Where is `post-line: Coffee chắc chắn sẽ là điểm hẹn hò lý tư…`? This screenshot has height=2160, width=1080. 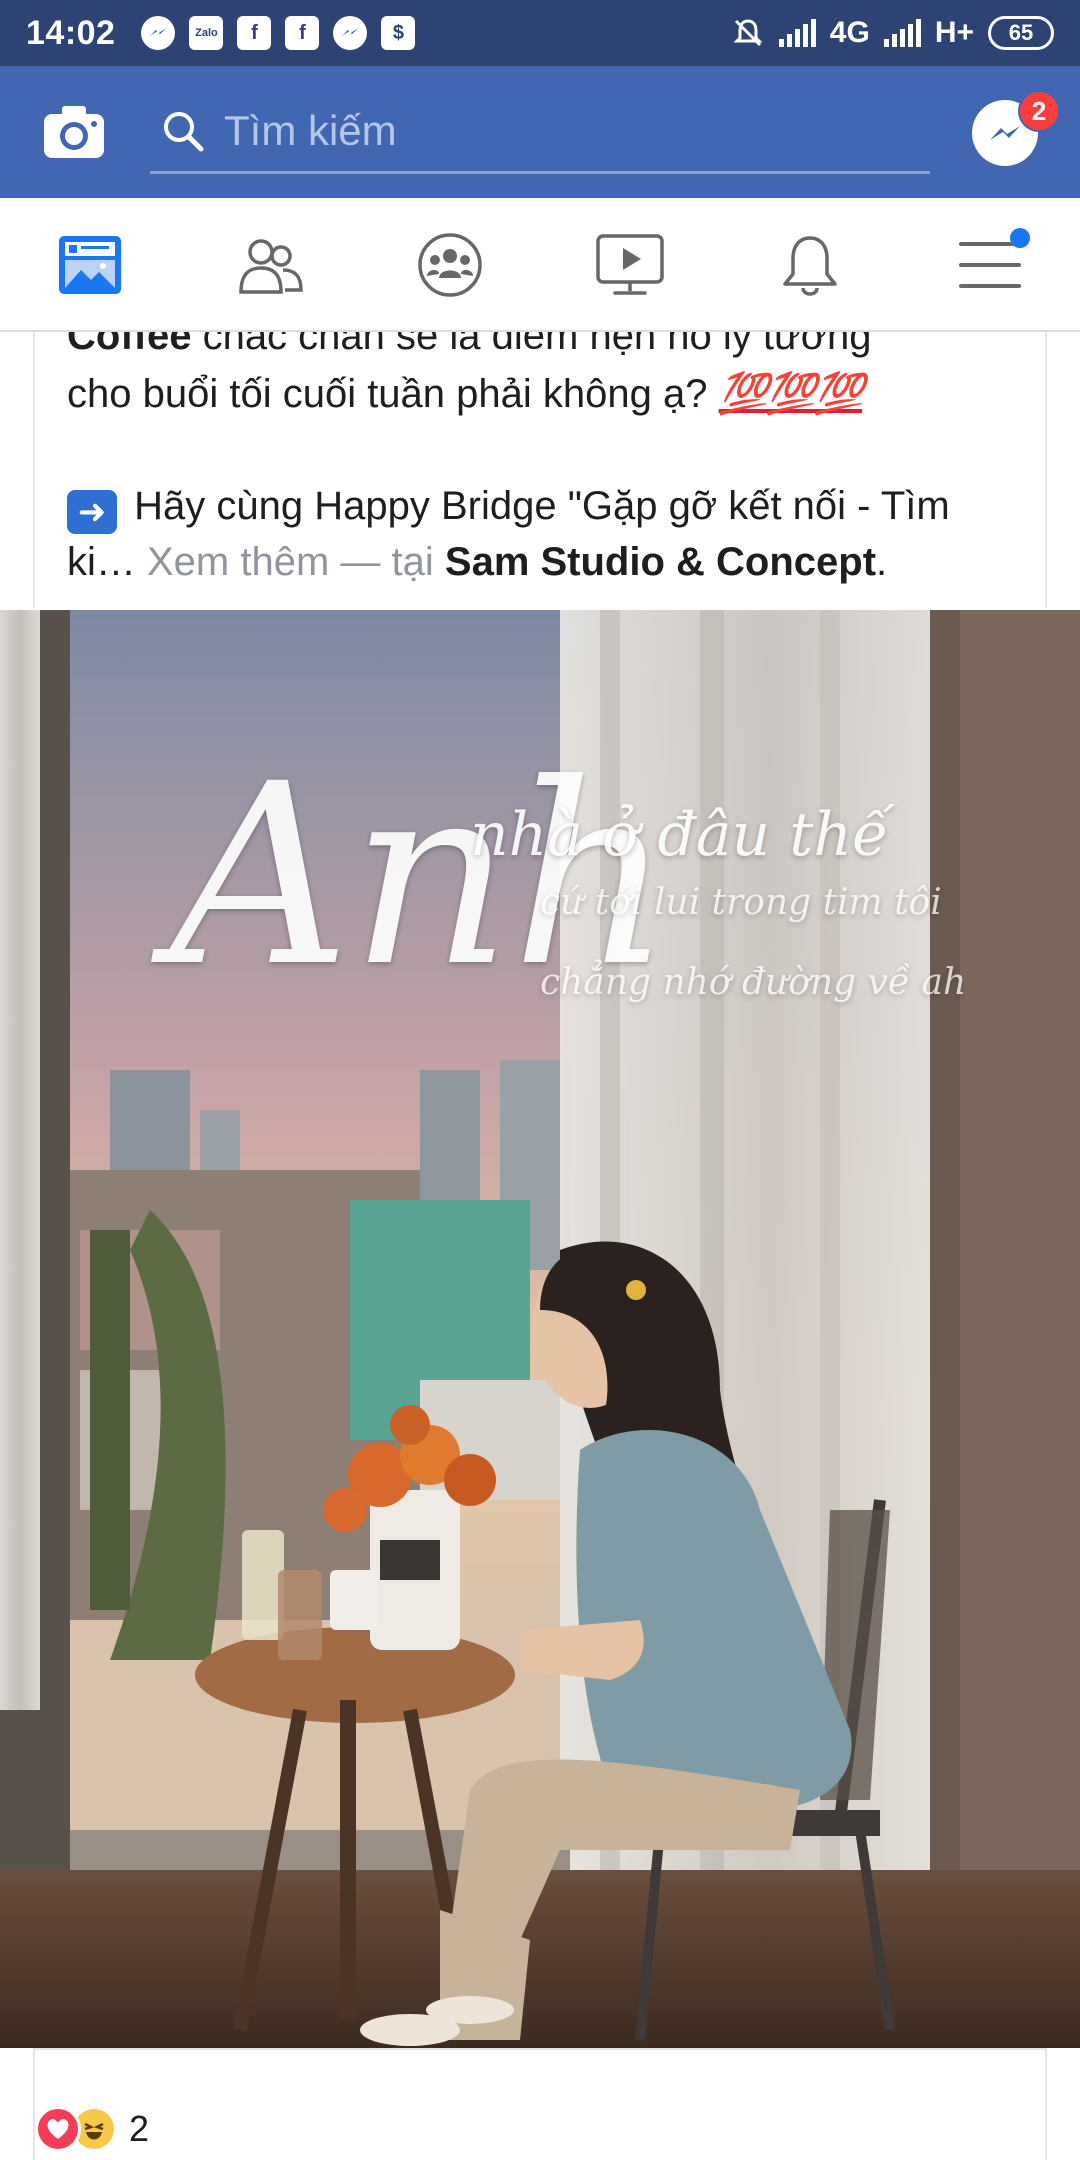
post-line: Coffee chắc chắn sẽ là điểm hẹn hò lý tư… is located at coordinates (469, 348).